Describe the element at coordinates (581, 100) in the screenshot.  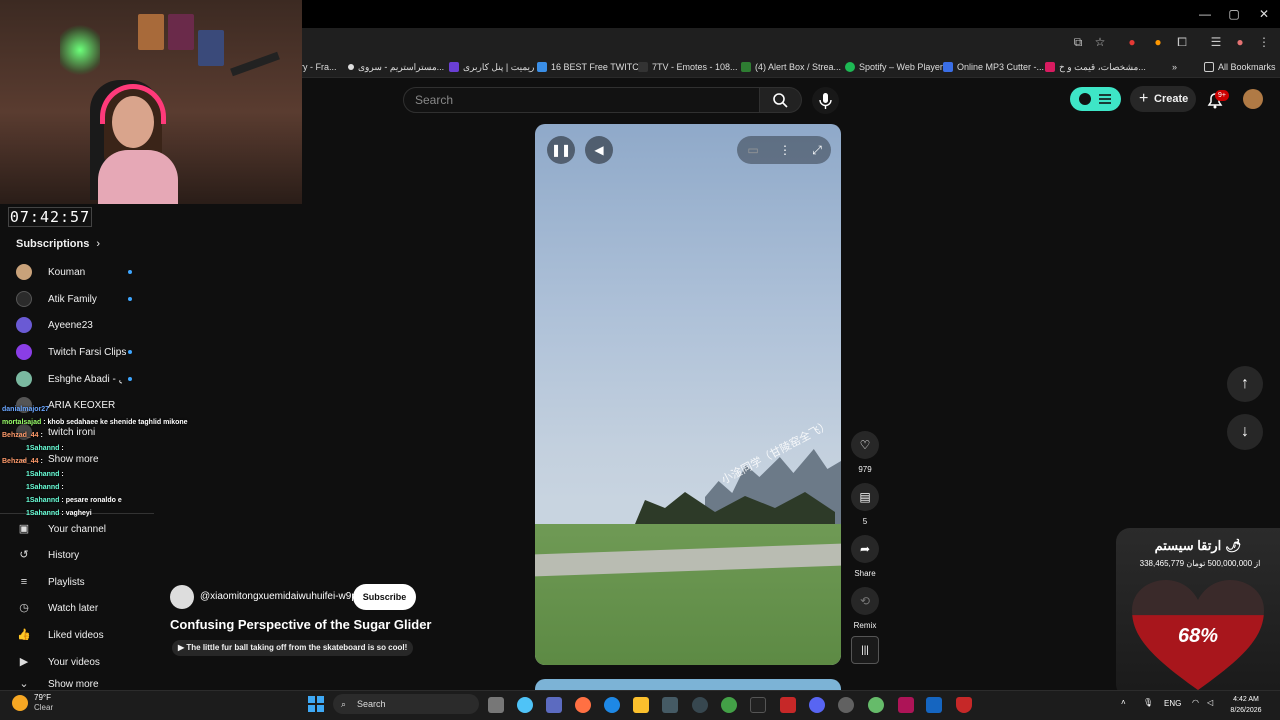
I see `search-input: Search` at that location.